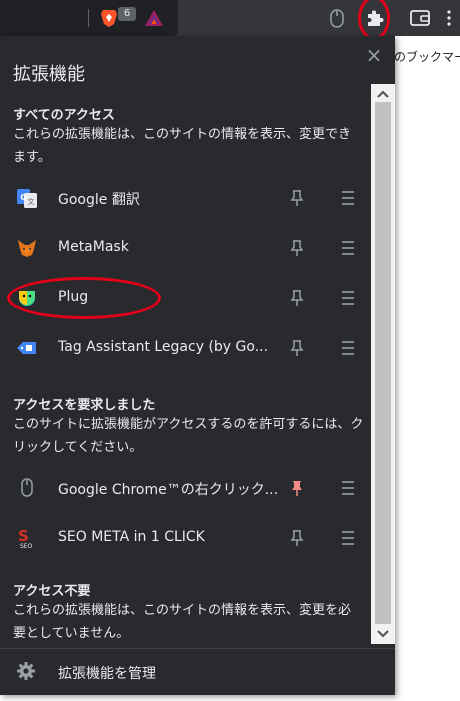 The height and width of the screenshot is (701, 460). What do you see at coordinates (182, 134) in the screenshot?
I see `section-desc-line: これらの拡張機能は、このサイトの情報を表示、変更でき` at bounding box center [182, 134].